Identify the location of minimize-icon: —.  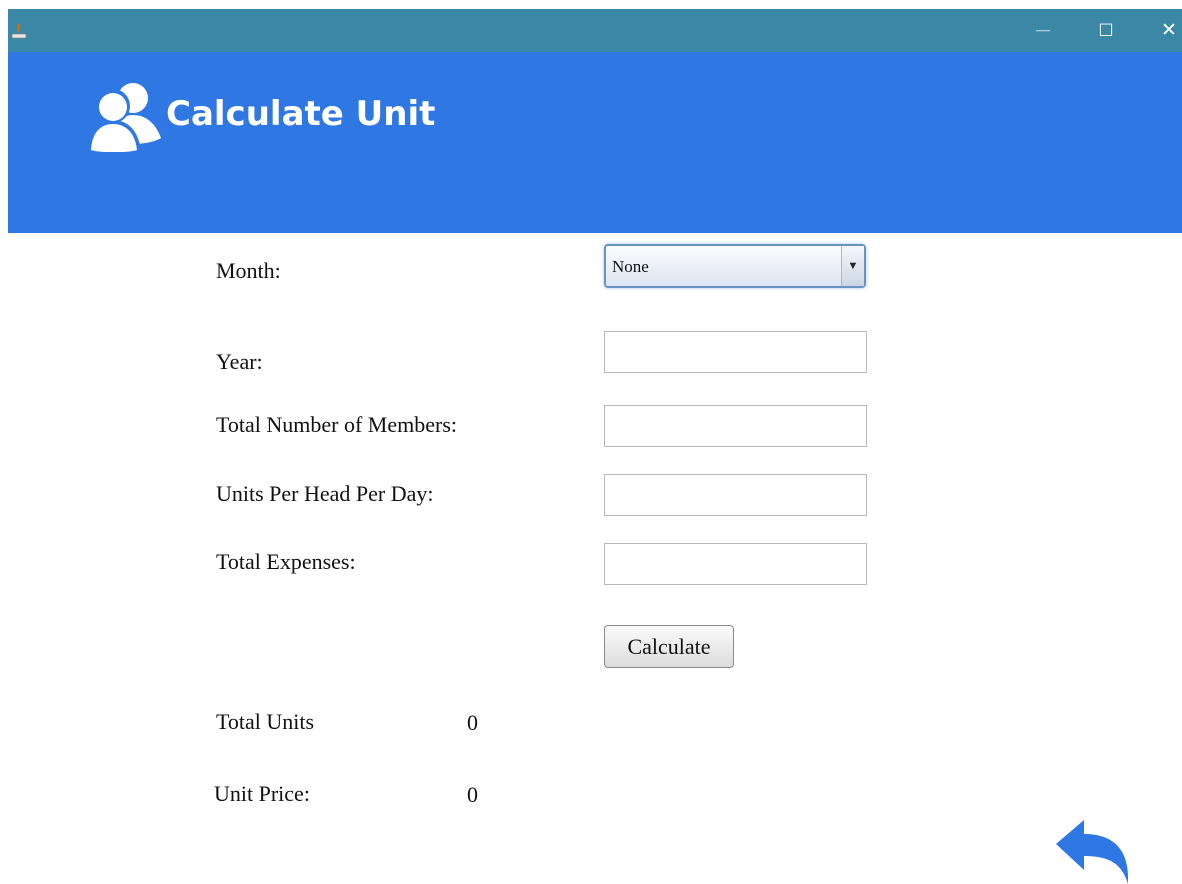
(1043, 30).